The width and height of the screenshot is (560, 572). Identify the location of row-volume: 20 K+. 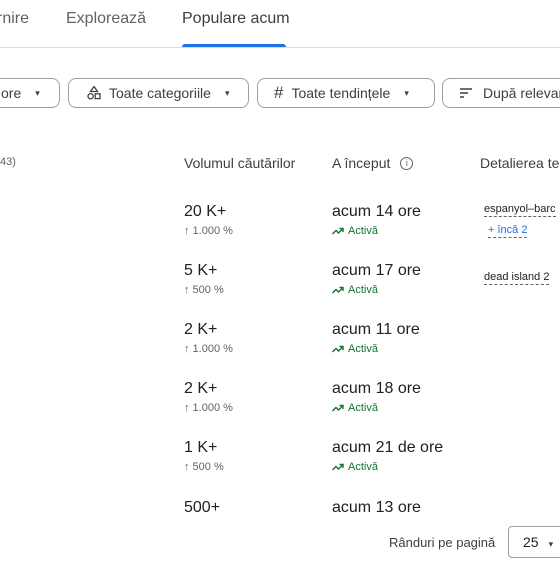
(205, 211).